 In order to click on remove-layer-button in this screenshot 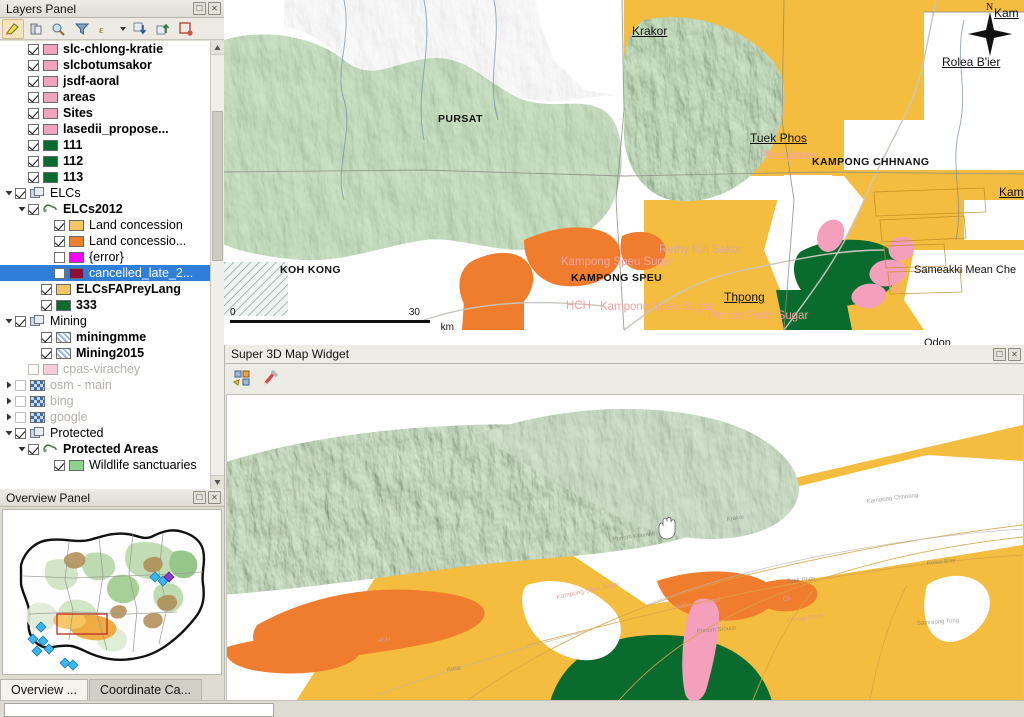, I will do `click(186, 29)`.